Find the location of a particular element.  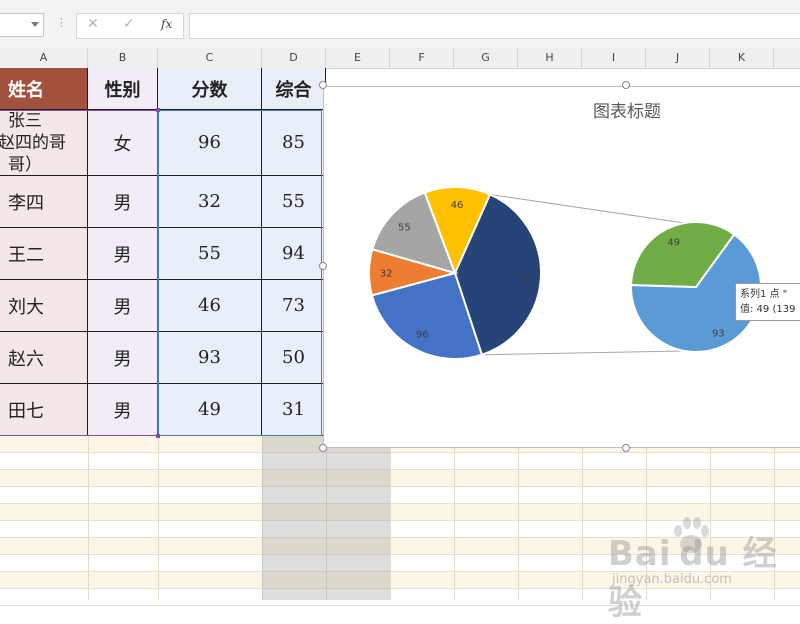

chart-tooltip: 系列1 点 " 值: 49 (139 is located at coordinates (767, 302).